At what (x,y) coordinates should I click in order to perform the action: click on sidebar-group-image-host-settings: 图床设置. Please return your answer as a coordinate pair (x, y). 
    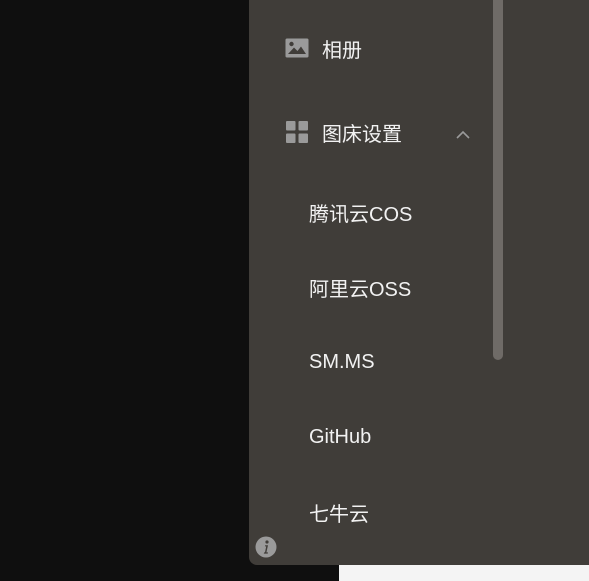
    Looking at the image, I should click on (369, 132).